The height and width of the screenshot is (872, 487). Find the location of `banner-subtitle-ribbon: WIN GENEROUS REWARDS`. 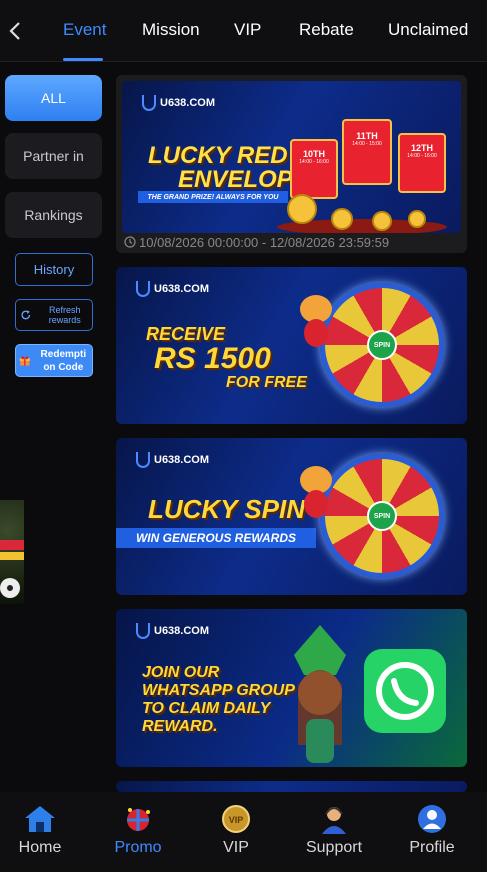

banner-subtitle-ribbon: WIN GENEROUS REWARDS is located at coordinates (216, 538).